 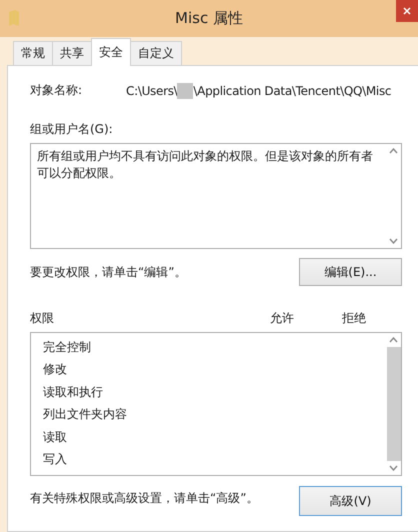 What do you see at coordinates (55, 369) in the screenshot?
I see `permission-name: 修改` at bounding box center [55, 369].